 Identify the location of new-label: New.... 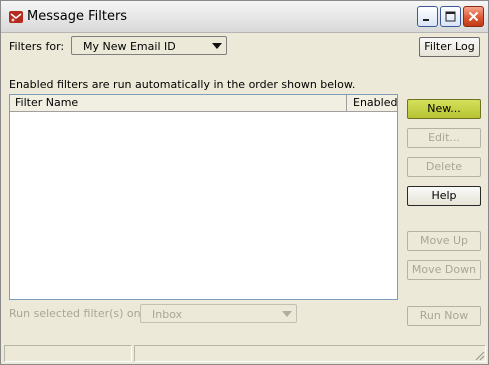
(444, 108).